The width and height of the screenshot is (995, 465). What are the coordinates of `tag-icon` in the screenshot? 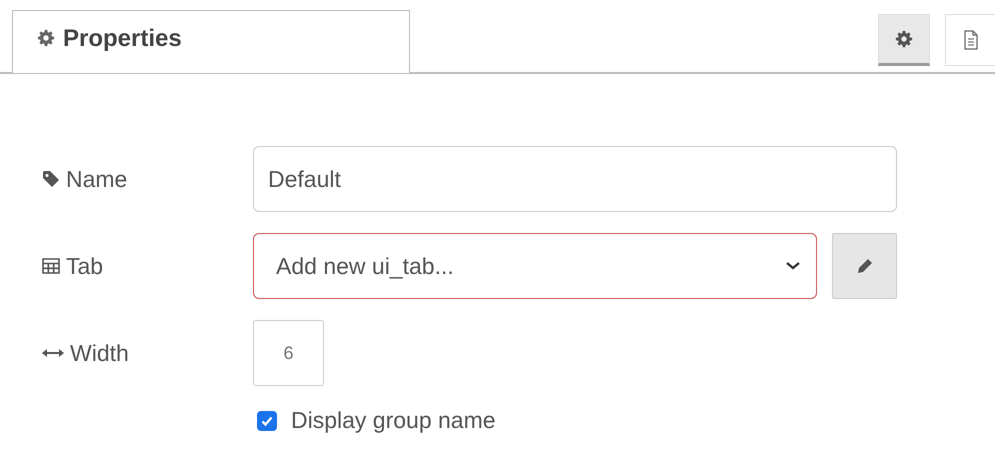 It's located at (51, 179).